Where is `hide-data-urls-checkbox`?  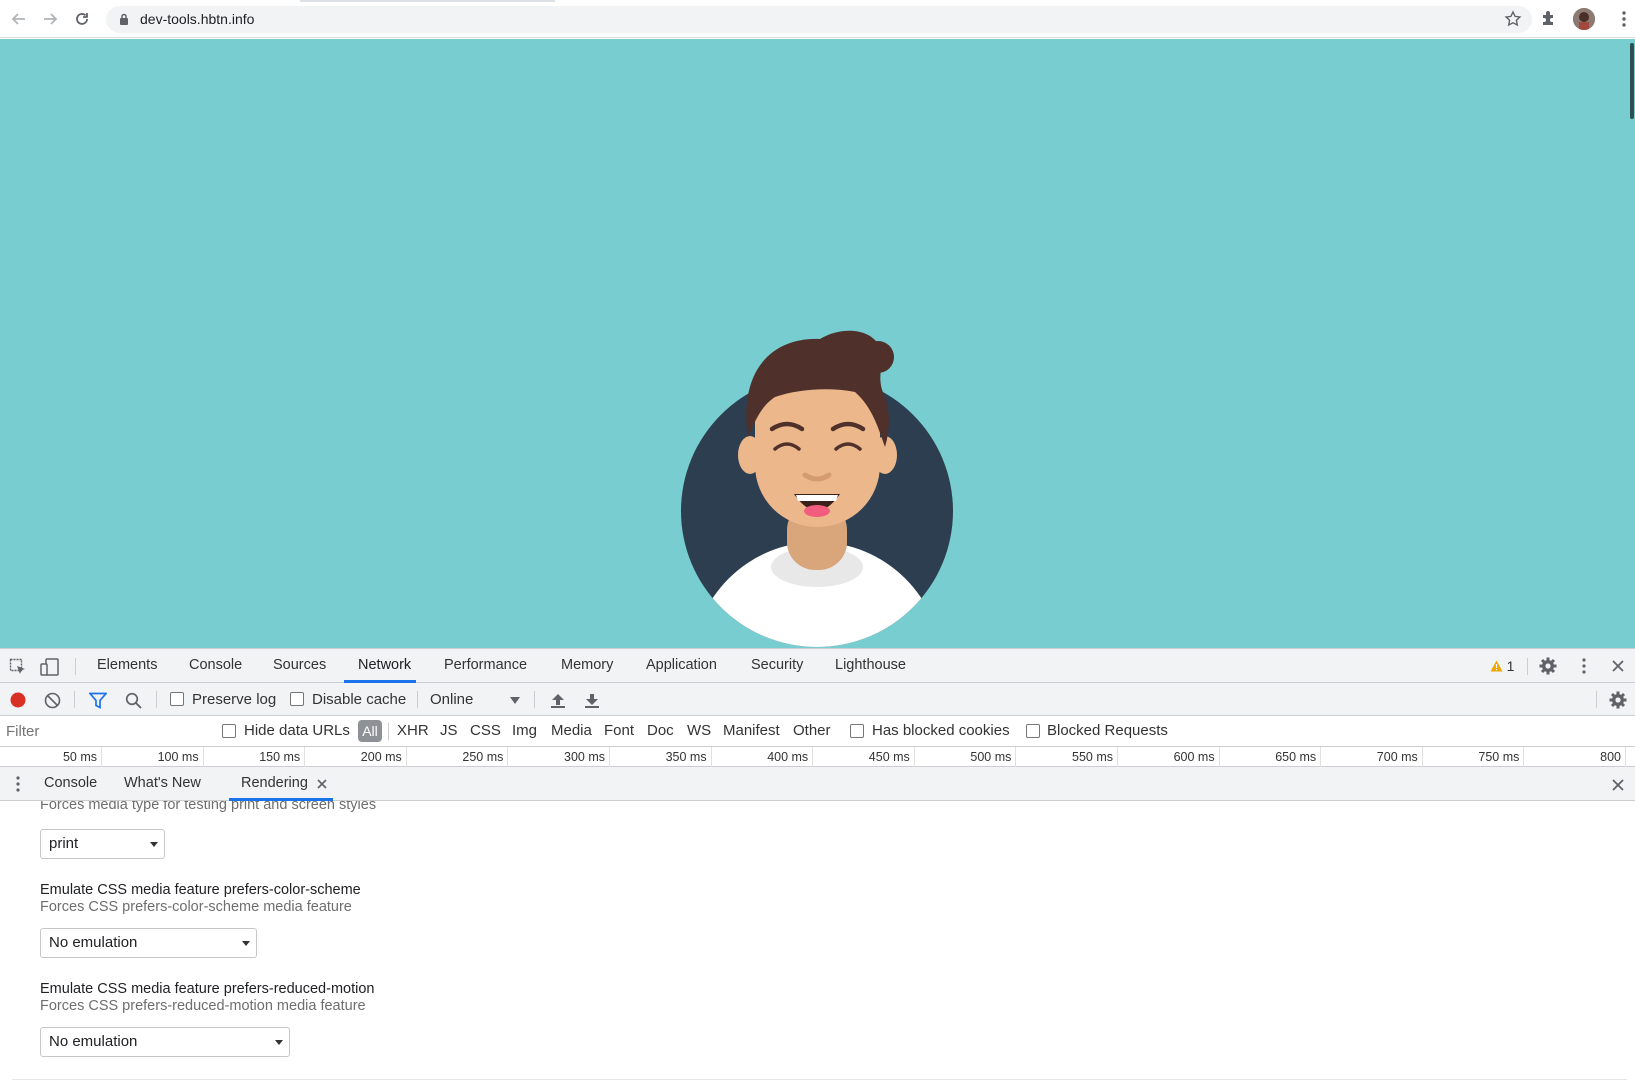 hide-data-urls-checkbox is located at coordinates (229, 731).